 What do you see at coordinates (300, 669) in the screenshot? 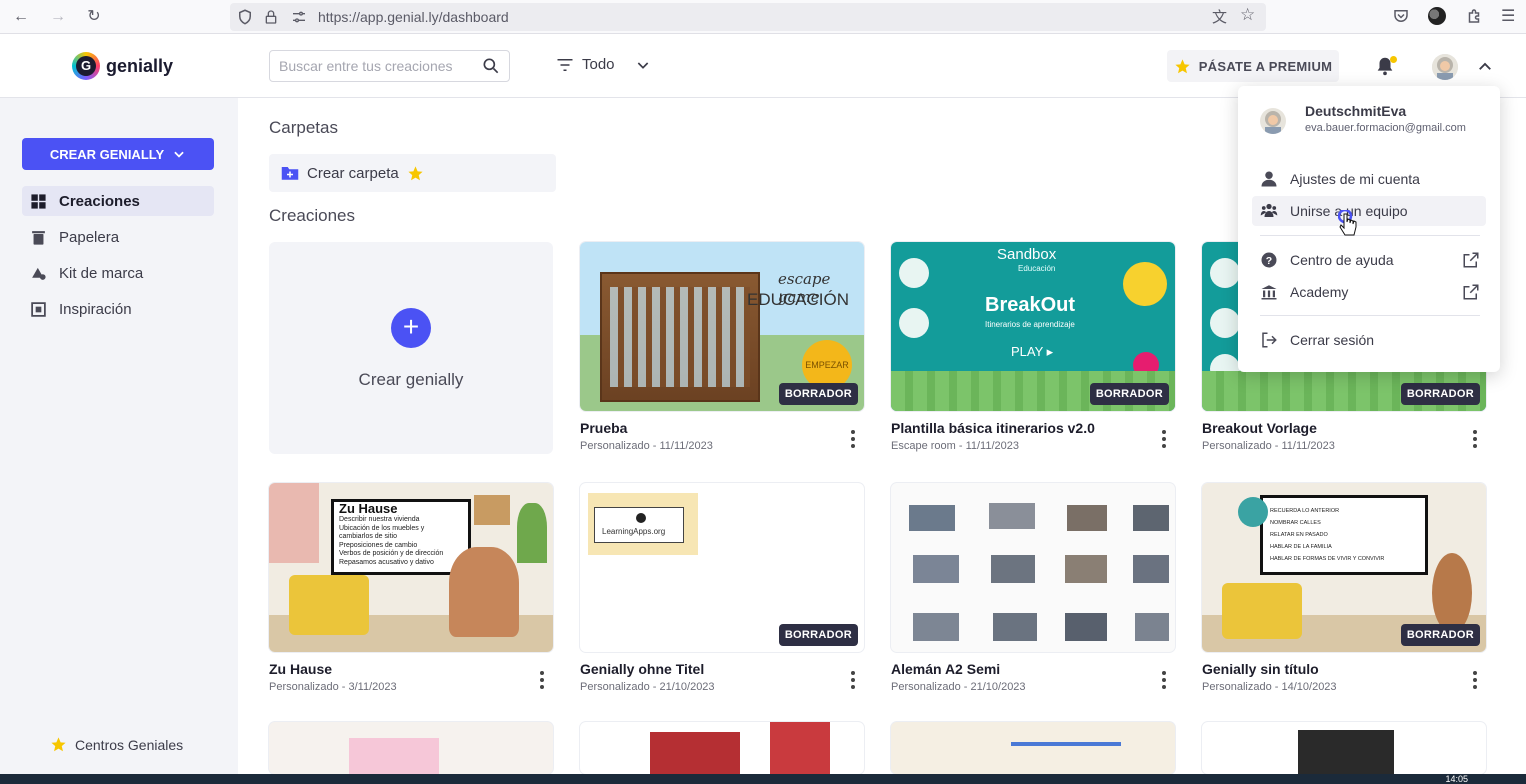
I see `creation-title: Zu Hause` at bounding box center [300, 669].